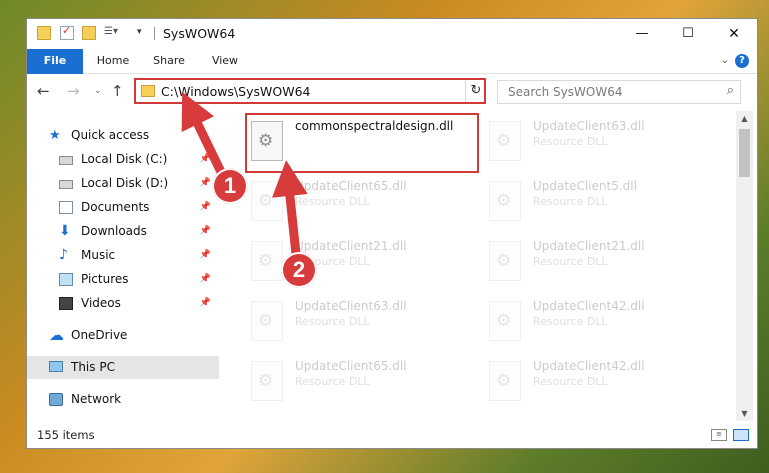 Image resolution: width=769 pixels, height=473 pixels. What do you see at coordinates (66, 160) in the screenshot?
I see `drive-icon` at bounding box center [66, 160].